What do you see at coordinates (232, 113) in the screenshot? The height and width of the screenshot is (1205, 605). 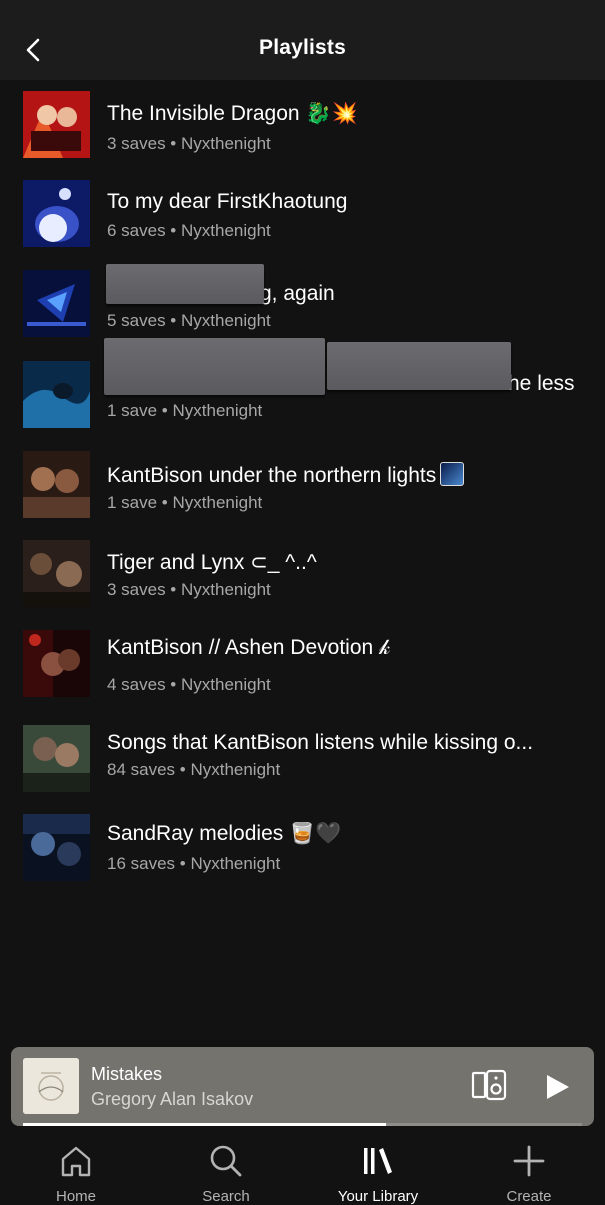 I see `playlist-title: The Invisible Dragon 🐉💥` at bounding box center [232, 113].